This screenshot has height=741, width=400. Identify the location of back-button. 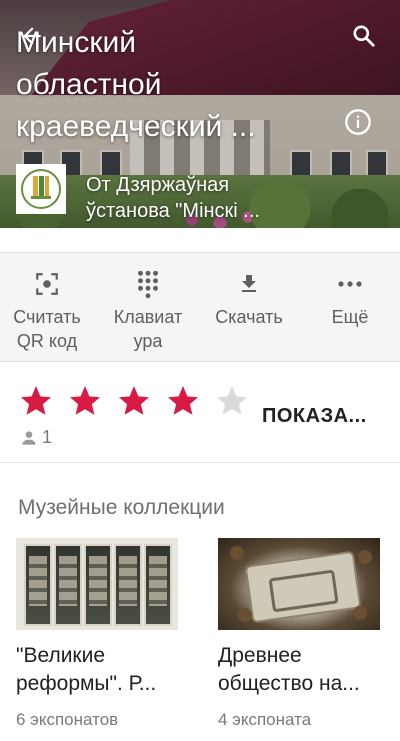
(32, 36).